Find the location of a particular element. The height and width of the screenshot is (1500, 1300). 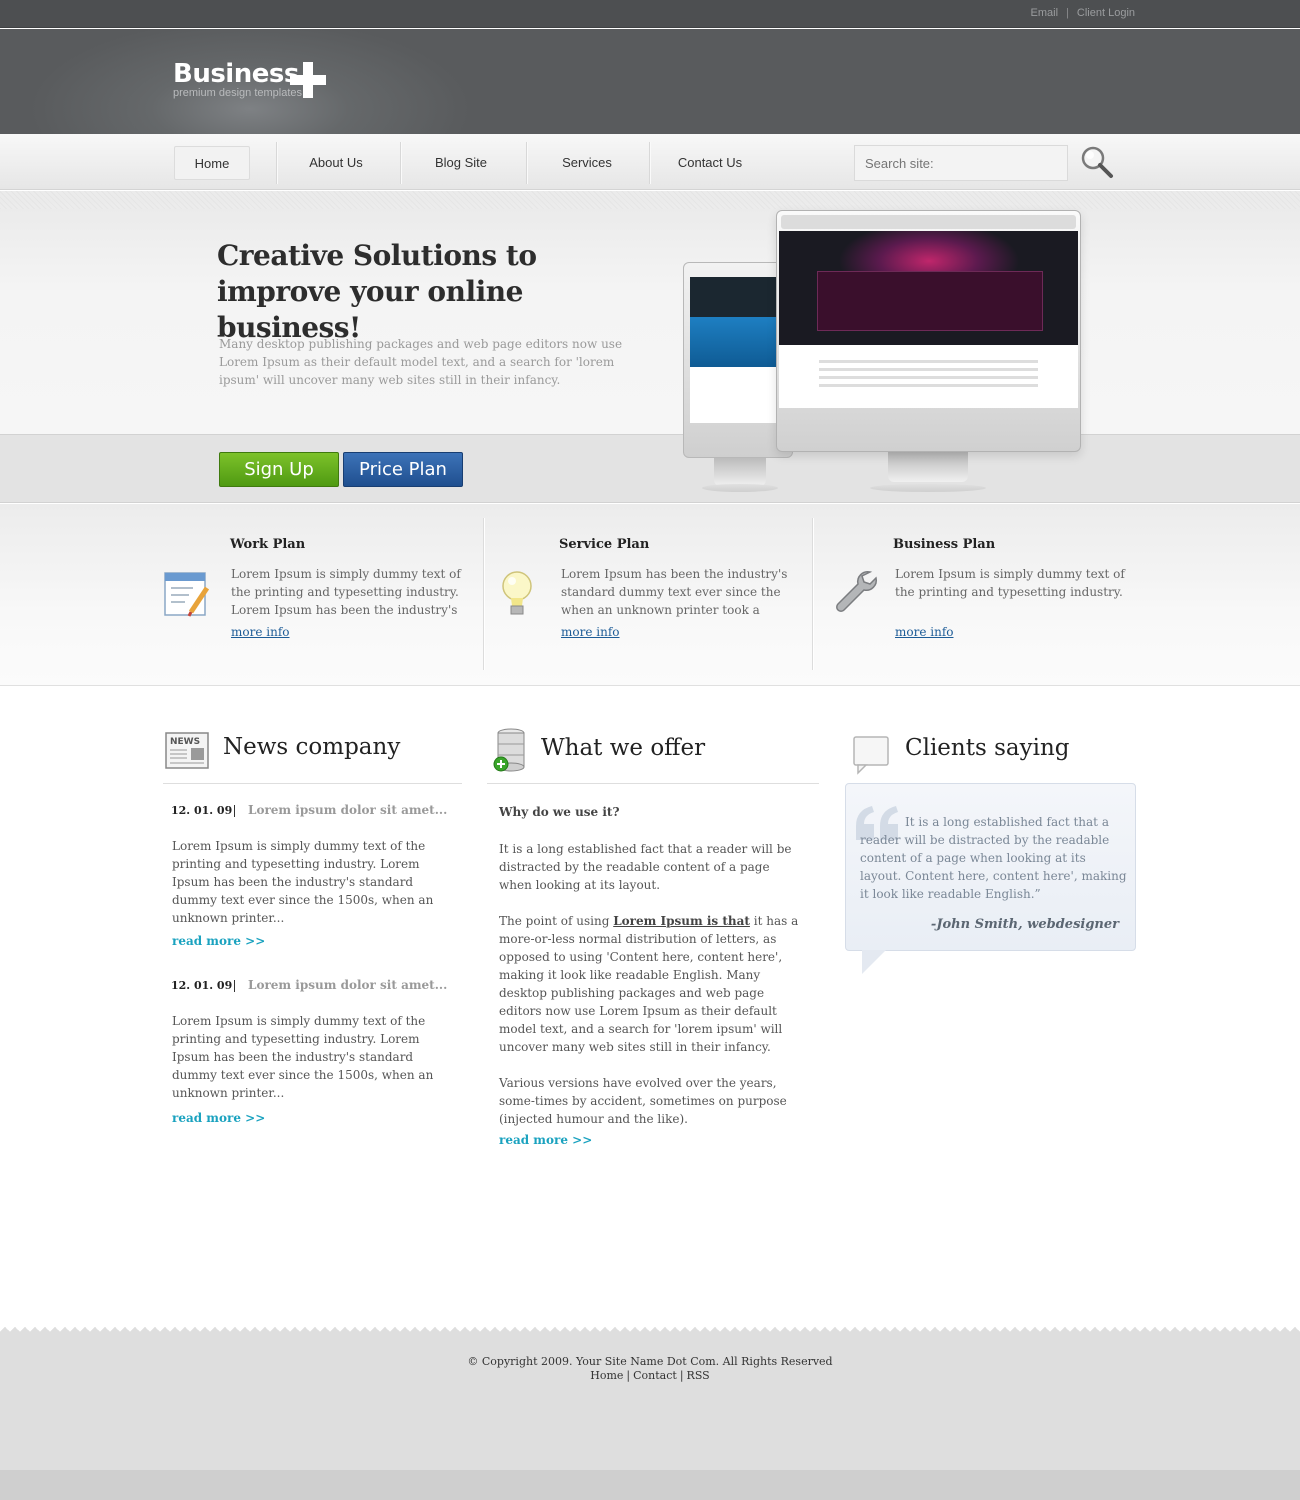

site-logo: Business premium design templates is located at coordinates (249, 79).